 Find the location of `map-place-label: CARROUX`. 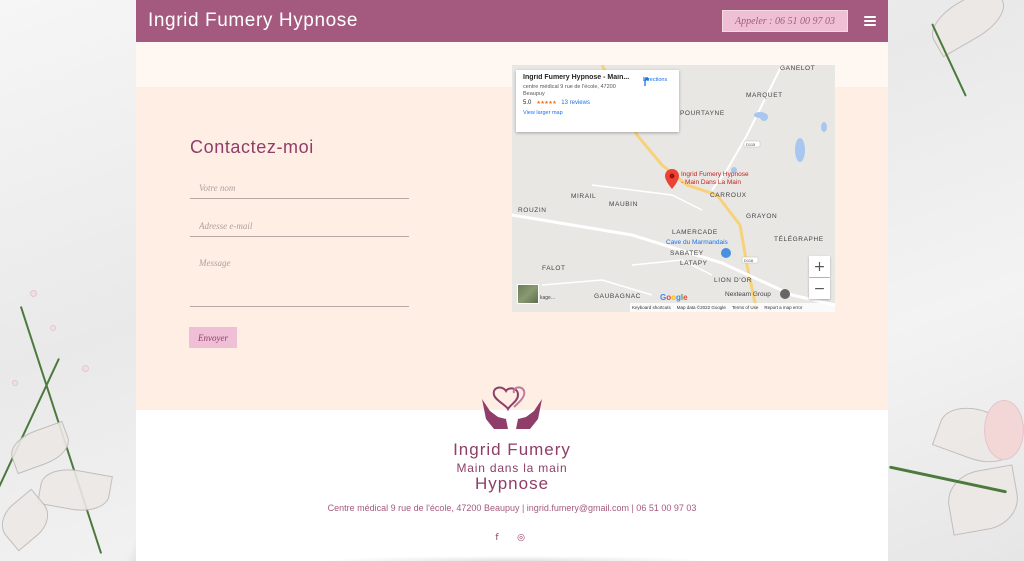

map-place-label: CARROUX is located at coordinates (728, 195).